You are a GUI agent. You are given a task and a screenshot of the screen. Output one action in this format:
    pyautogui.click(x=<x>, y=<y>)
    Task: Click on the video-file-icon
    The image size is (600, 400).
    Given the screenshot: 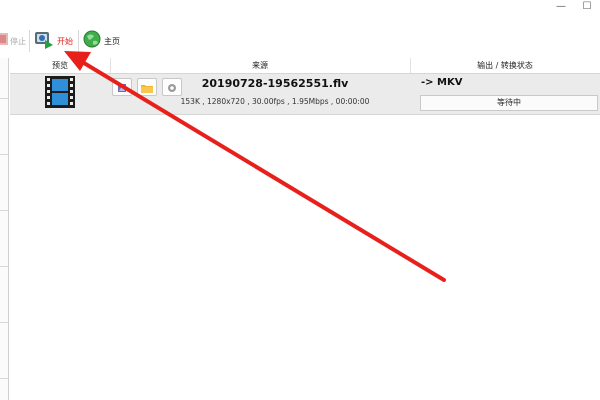 What is the action you would take?
    pyautogui.click(x=60, y=92)
    